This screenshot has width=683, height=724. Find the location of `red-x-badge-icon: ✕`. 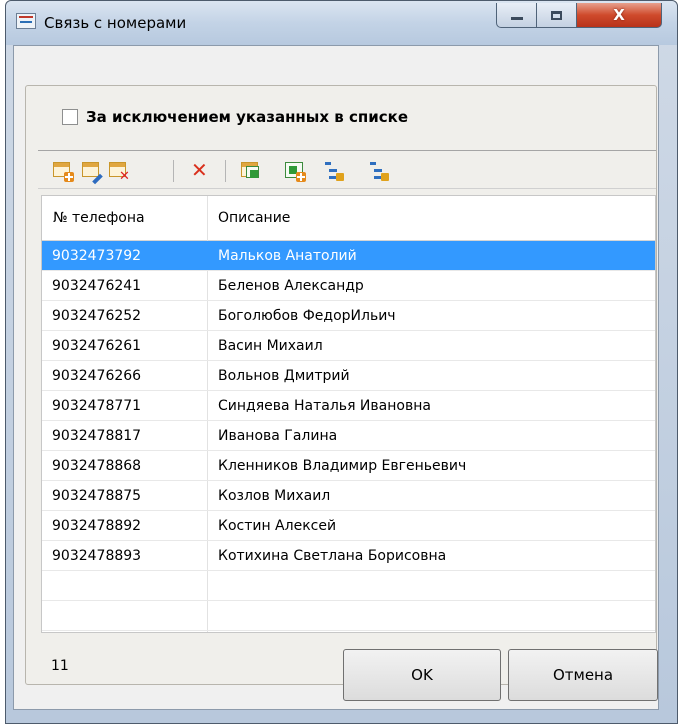

red-x-badge-icon: ✕ is located at coordinates (124, 176).